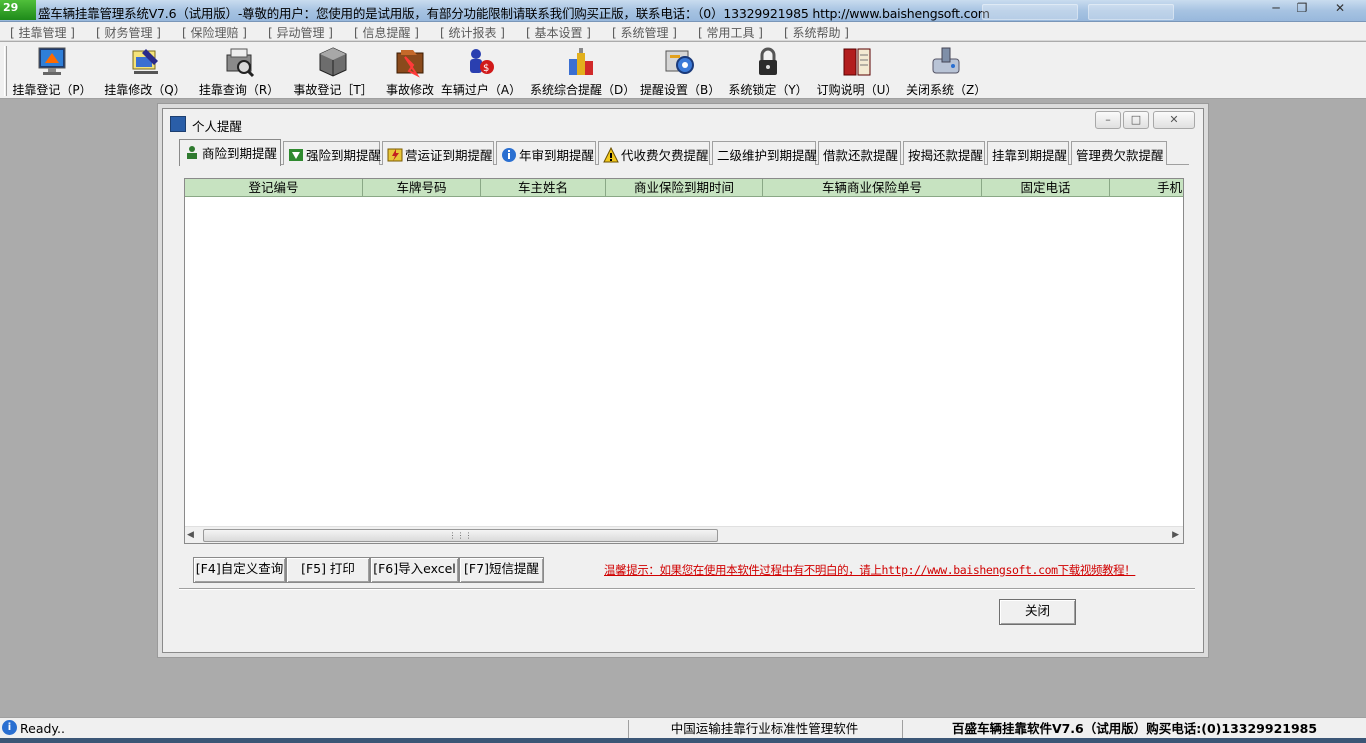 Image resolution: width=1366 pixels, height=743 pixels. I want to click on taskbar, so click(683, 740).